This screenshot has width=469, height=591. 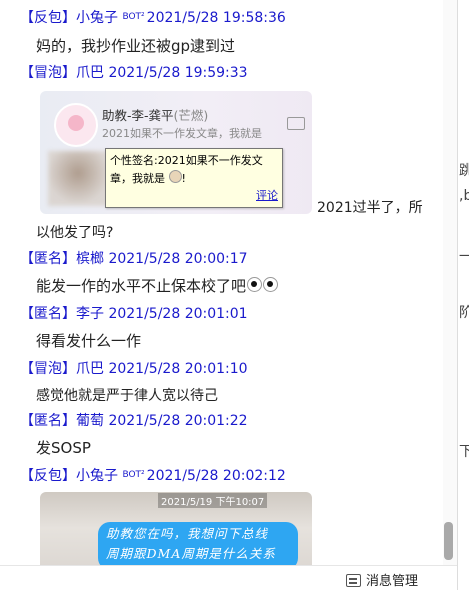 I want to click on message-text: 发SOSP, so click(x=63, y=448).